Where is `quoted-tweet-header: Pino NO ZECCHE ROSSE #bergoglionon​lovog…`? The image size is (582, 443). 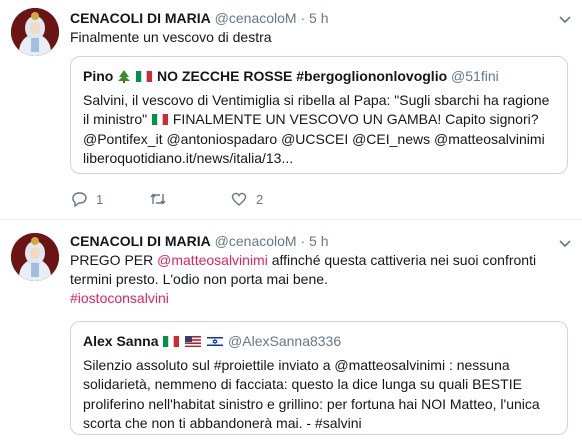
quoted-tweet-header: Pino NO ZECCHE ROSSE #bergoglionon​lovog… is located at coordinates (319, 77).